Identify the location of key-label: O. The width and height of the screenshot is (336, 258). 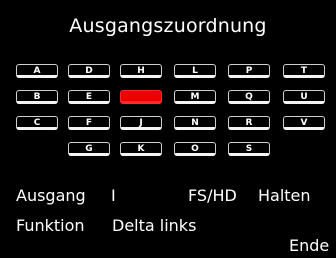
(195, 149).